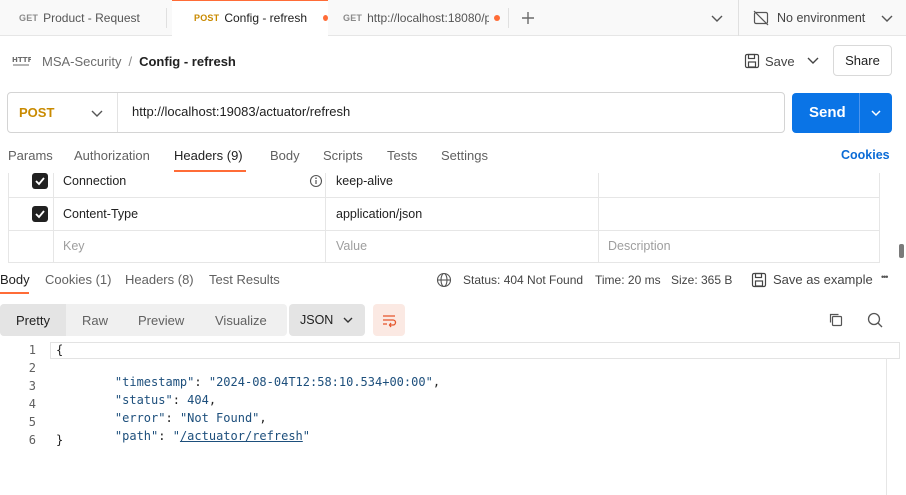 Image resolution: width=906 pixels, height=495 pixels. I want to click on close-brace: }, so click(60, 440).